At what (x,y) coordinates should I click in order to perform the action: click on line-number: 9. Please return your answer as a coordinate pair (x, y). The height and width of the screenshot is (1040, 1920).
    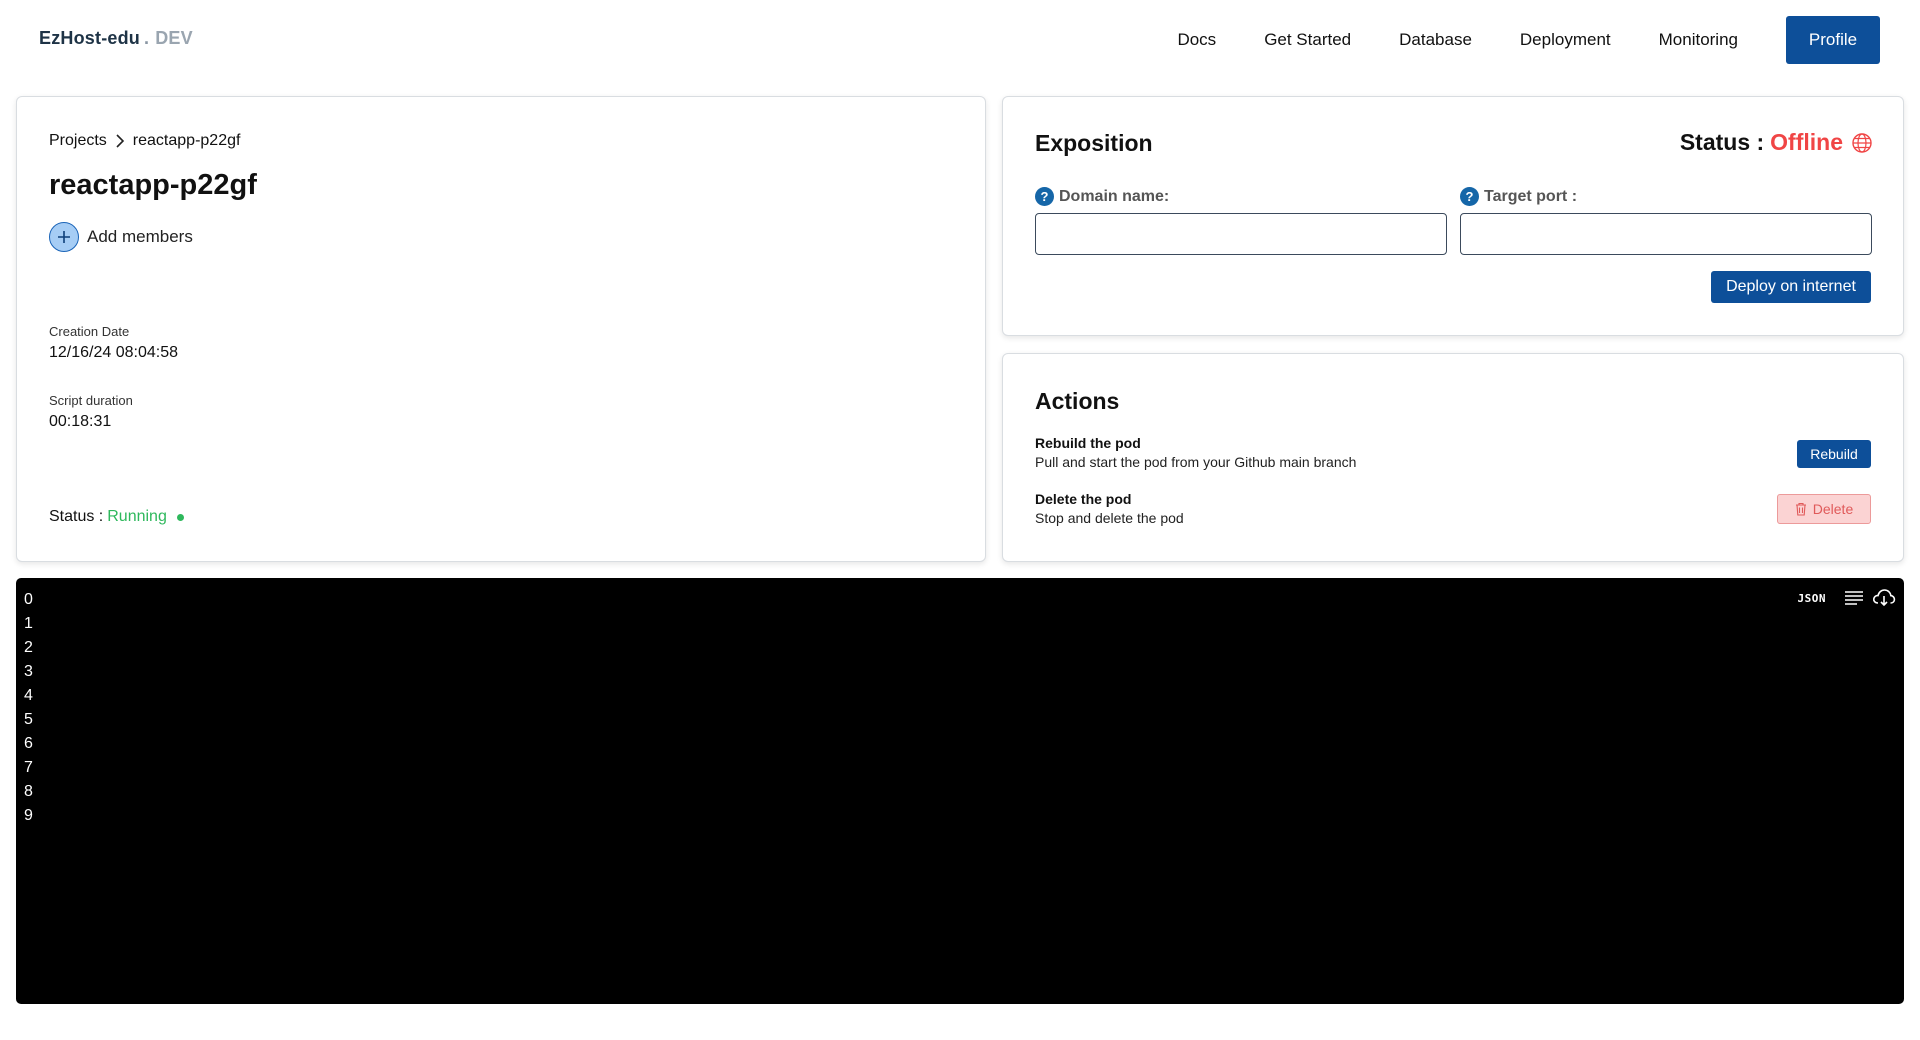
    Looking at the image, I should click on (28, 815).